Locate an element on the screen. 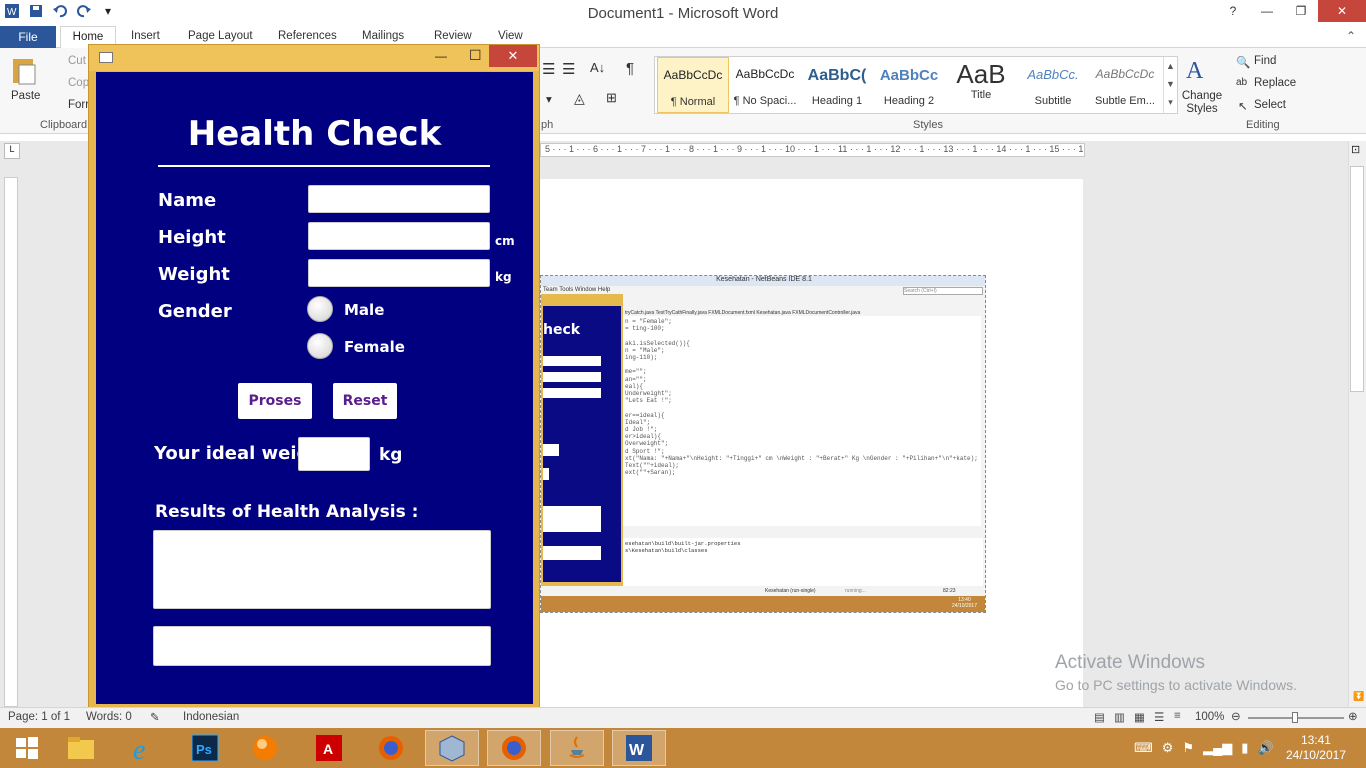 Image resolution: width=1366 pixels, height=768 pixels. start-icon is located at coordinates (27, 748).